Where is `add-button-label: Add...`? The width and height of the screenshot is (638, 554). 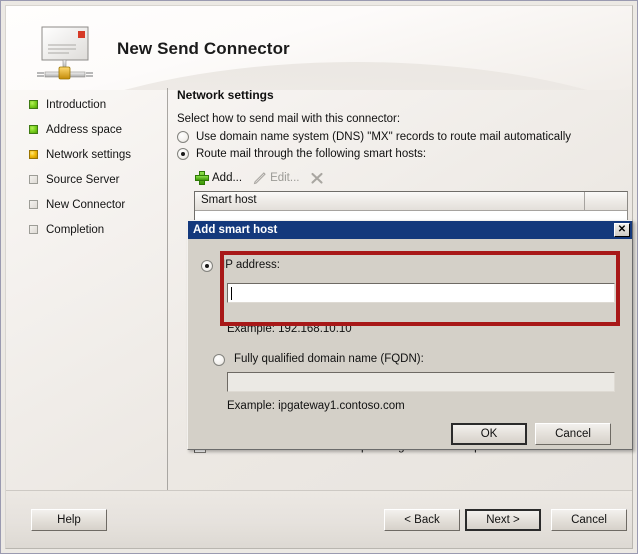 add-button-label: Add... is located at coordinates (227, 178).